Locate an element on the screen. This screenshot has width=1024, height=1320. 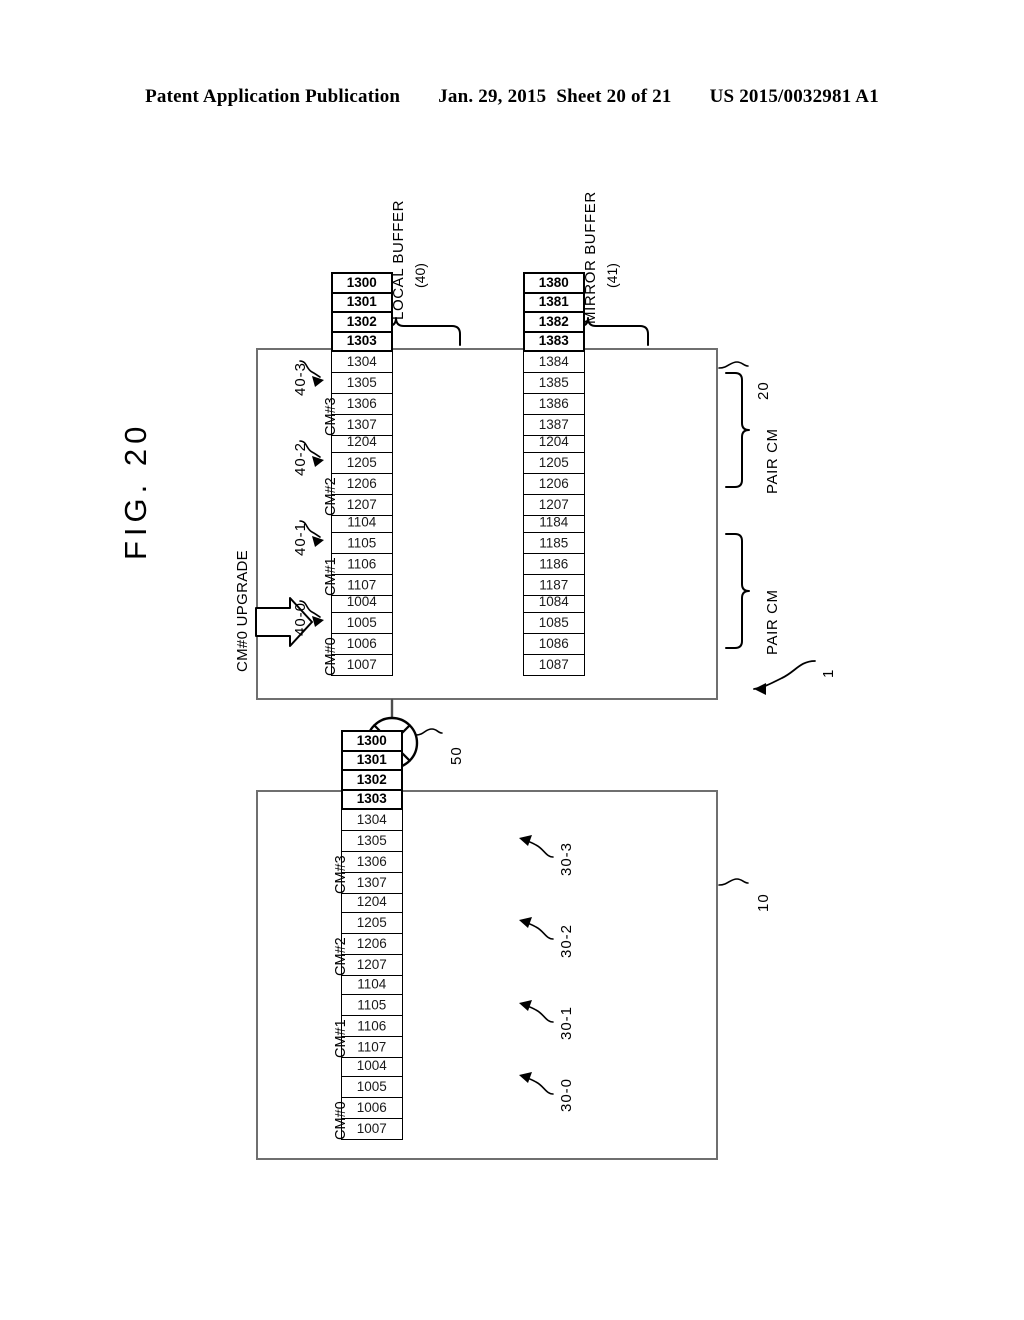
disk-array-cell: 1205 is located at coordinates (372, 923).